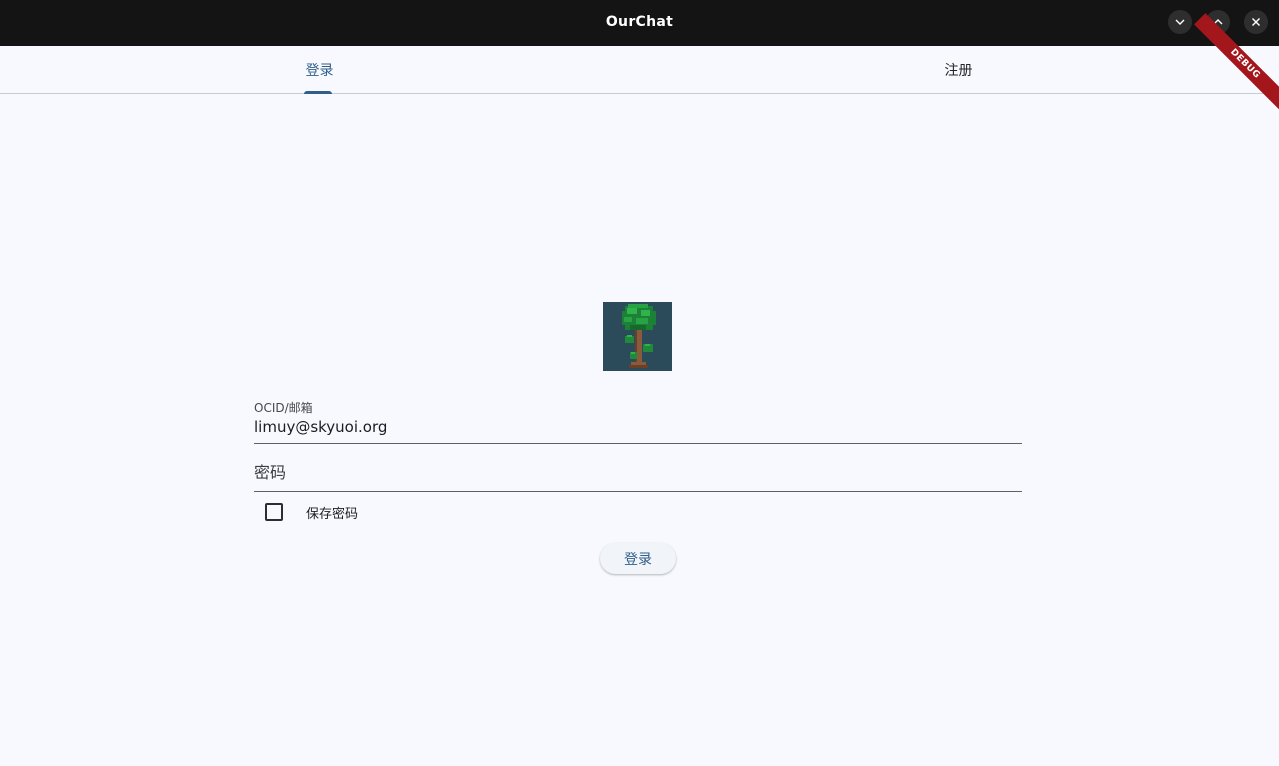 Image resolution: width=1279 pixels, height=766 pixels. Describe the element at coordinates (274, 512) in the screenshot. I see `remember-password-checkbox` at that location.